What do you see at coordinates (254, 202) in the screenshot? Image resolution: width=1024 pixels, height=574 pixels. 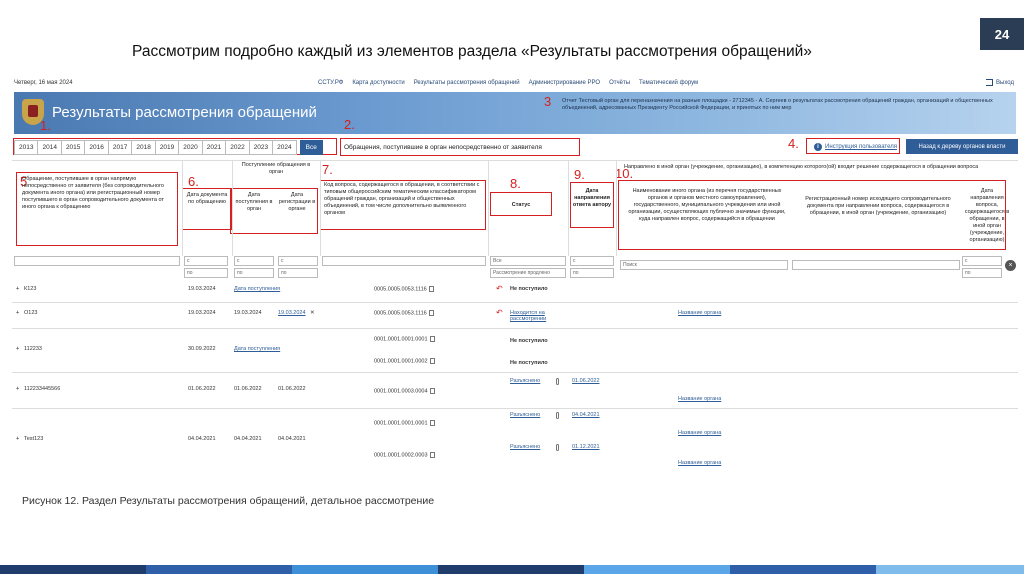 I see `header-received-date: Дата поступления в орган` at bounding box center [254, 202].